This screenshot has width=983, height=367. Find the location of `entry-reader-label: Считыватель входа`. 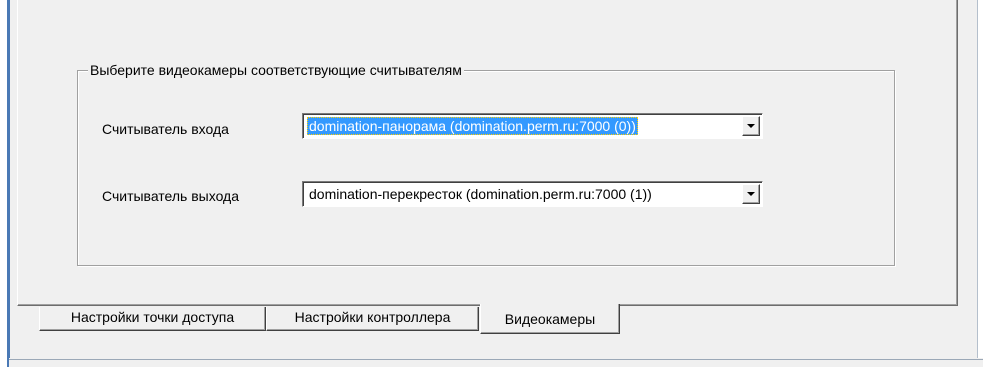

entry-reader-label: Считыватель входа is located at coordinates (165, 129).